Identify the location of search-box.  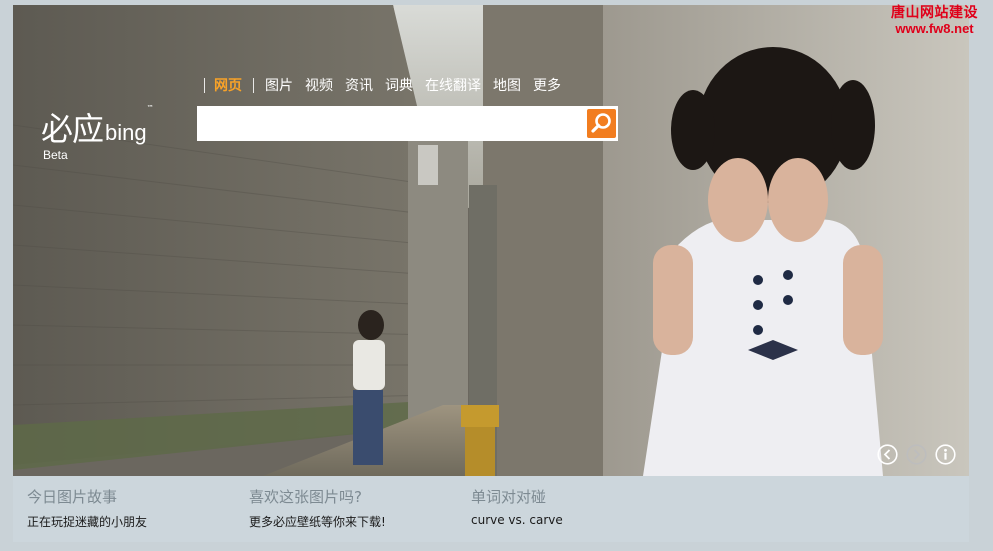
(407, 123).